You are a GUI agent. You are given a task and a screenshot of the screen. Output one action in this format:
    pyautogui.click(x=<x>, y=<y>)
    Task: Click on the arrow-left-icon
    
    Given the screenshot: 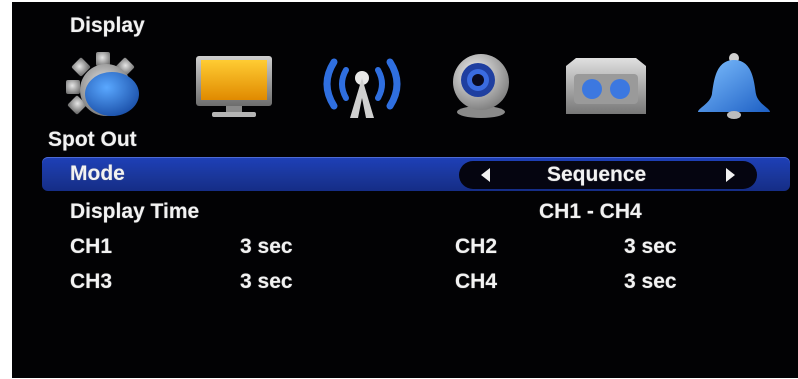 What is the action you would take?
    pyautogui.click(x=485, y=175)
    